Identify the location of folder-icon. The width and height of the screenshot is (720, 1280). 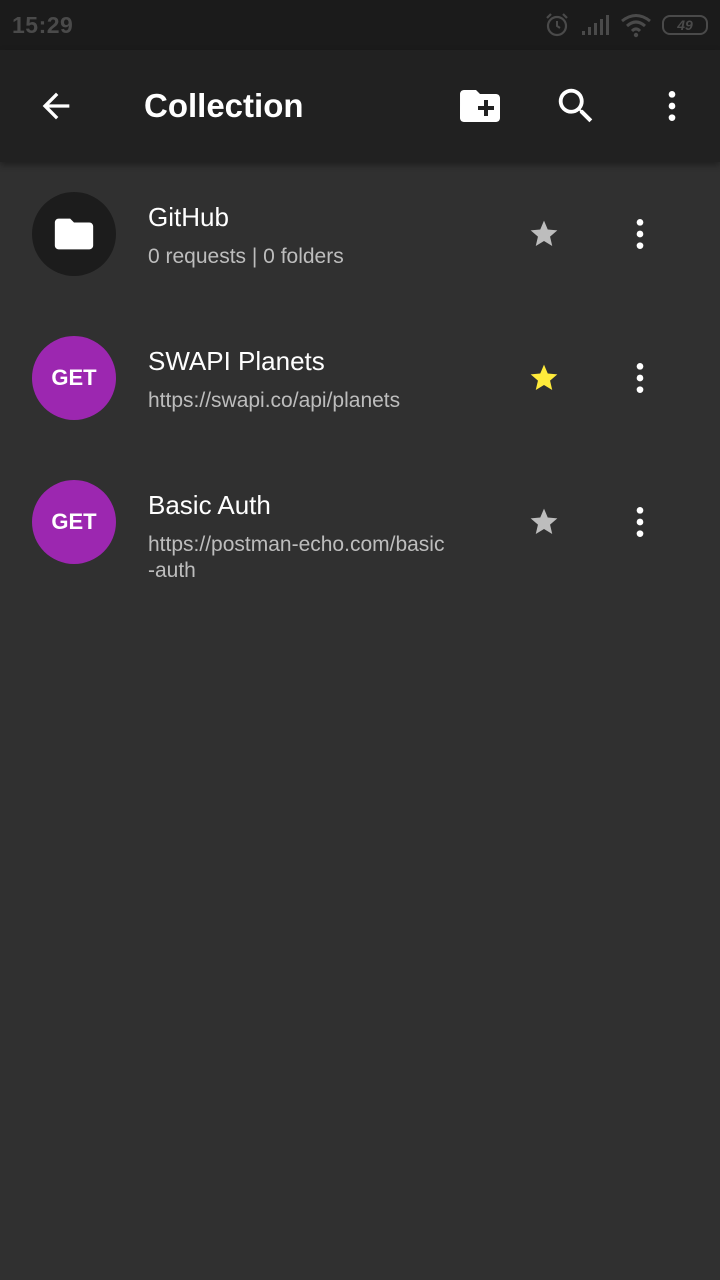
(74, 234).